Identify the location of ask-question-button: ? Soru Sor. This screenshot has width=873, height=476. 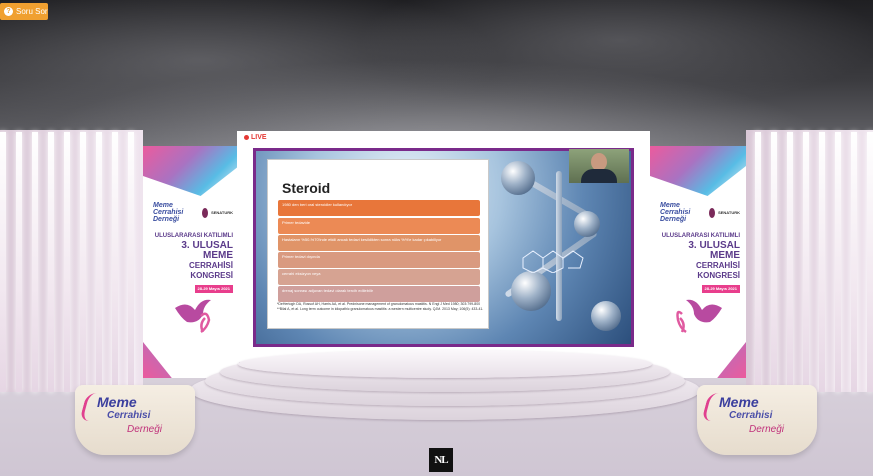
(24, 11).